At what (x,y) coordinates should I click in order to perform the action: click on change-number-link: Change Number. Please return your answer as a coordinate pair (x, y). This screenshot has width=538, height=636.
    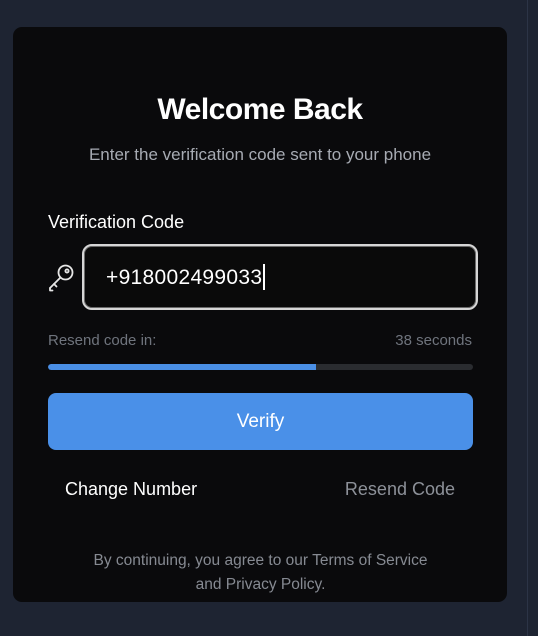
    Looking at the image, I should click on (131, 489).